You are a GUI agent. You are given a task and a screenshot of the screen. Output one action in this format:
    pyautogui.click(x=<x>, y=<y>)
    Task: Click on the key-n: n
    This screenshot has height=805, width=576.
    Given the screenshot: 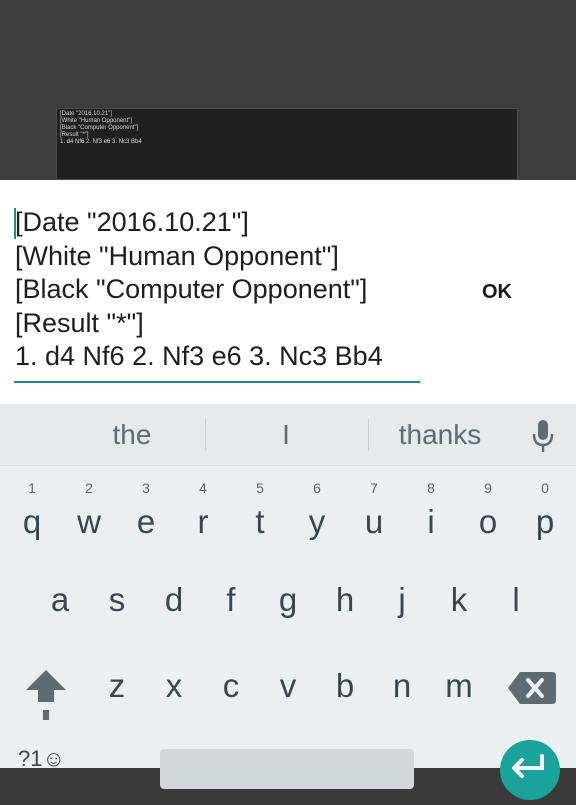 What is the action you would take?
    pyautogui.click(x=402, y=707)
    